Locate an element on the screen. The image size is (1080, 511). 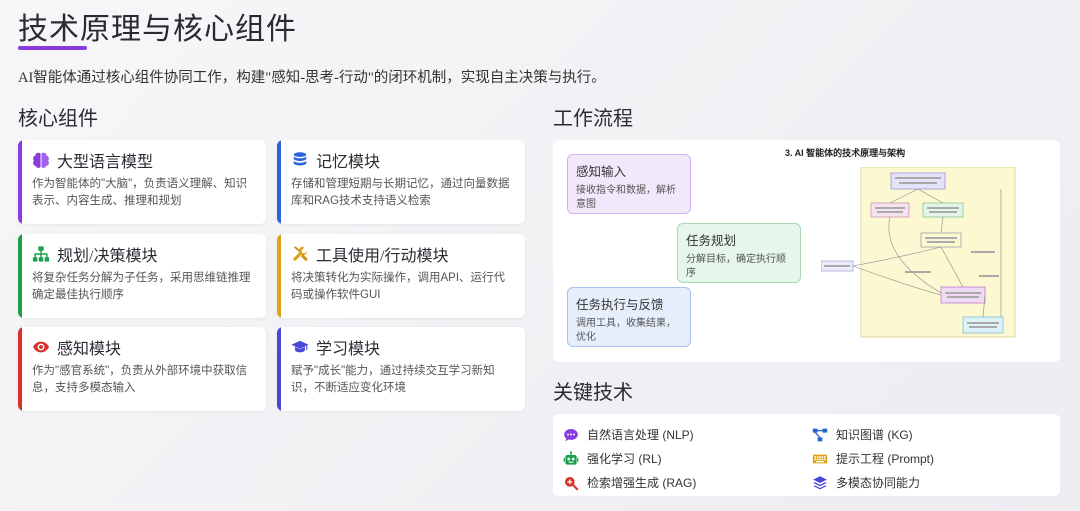
brain-icon is located at coordinates (41, 160).